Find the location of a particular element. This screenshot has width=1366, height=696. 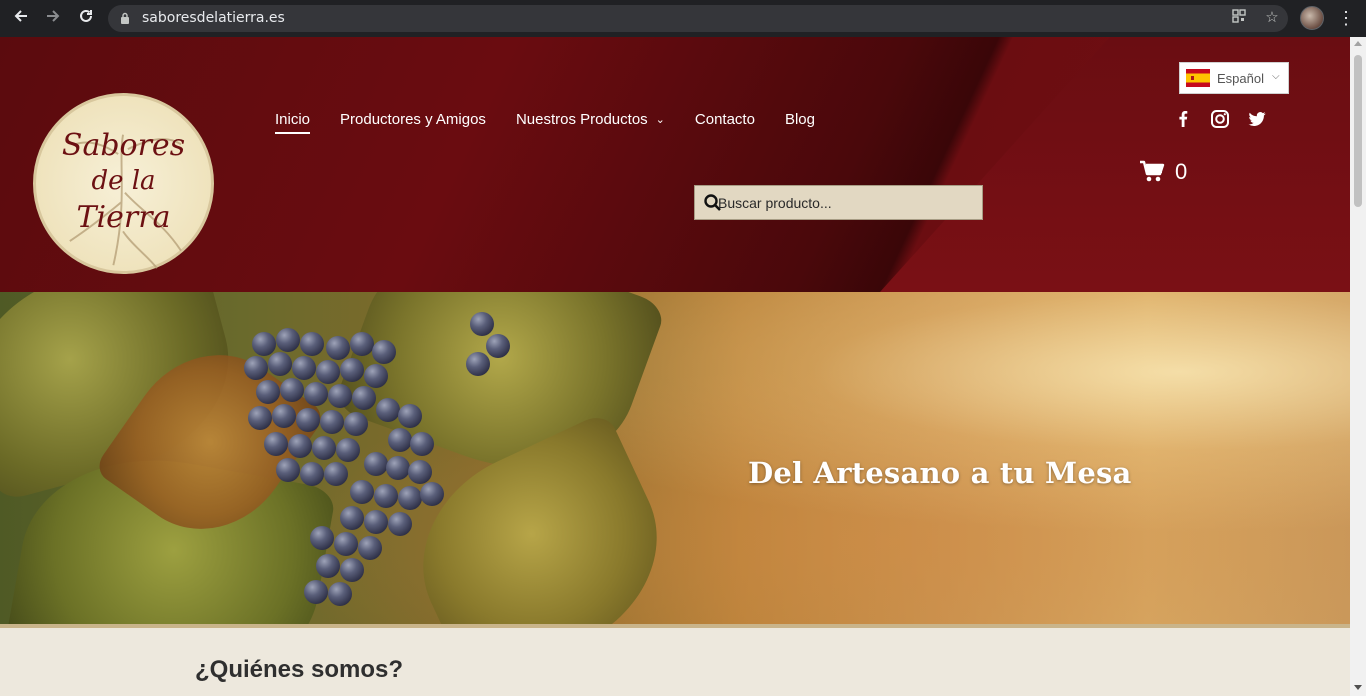

nav-item-productores: Productores y Amigos is located at coordinates (413, 122).